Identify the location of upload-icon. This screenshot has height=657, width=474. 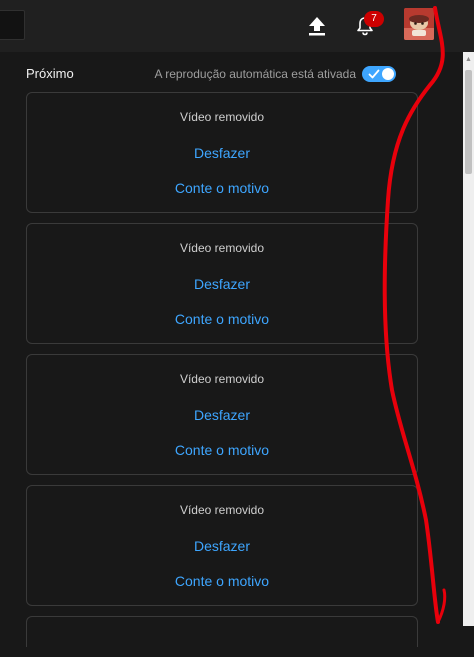
(317, 26).